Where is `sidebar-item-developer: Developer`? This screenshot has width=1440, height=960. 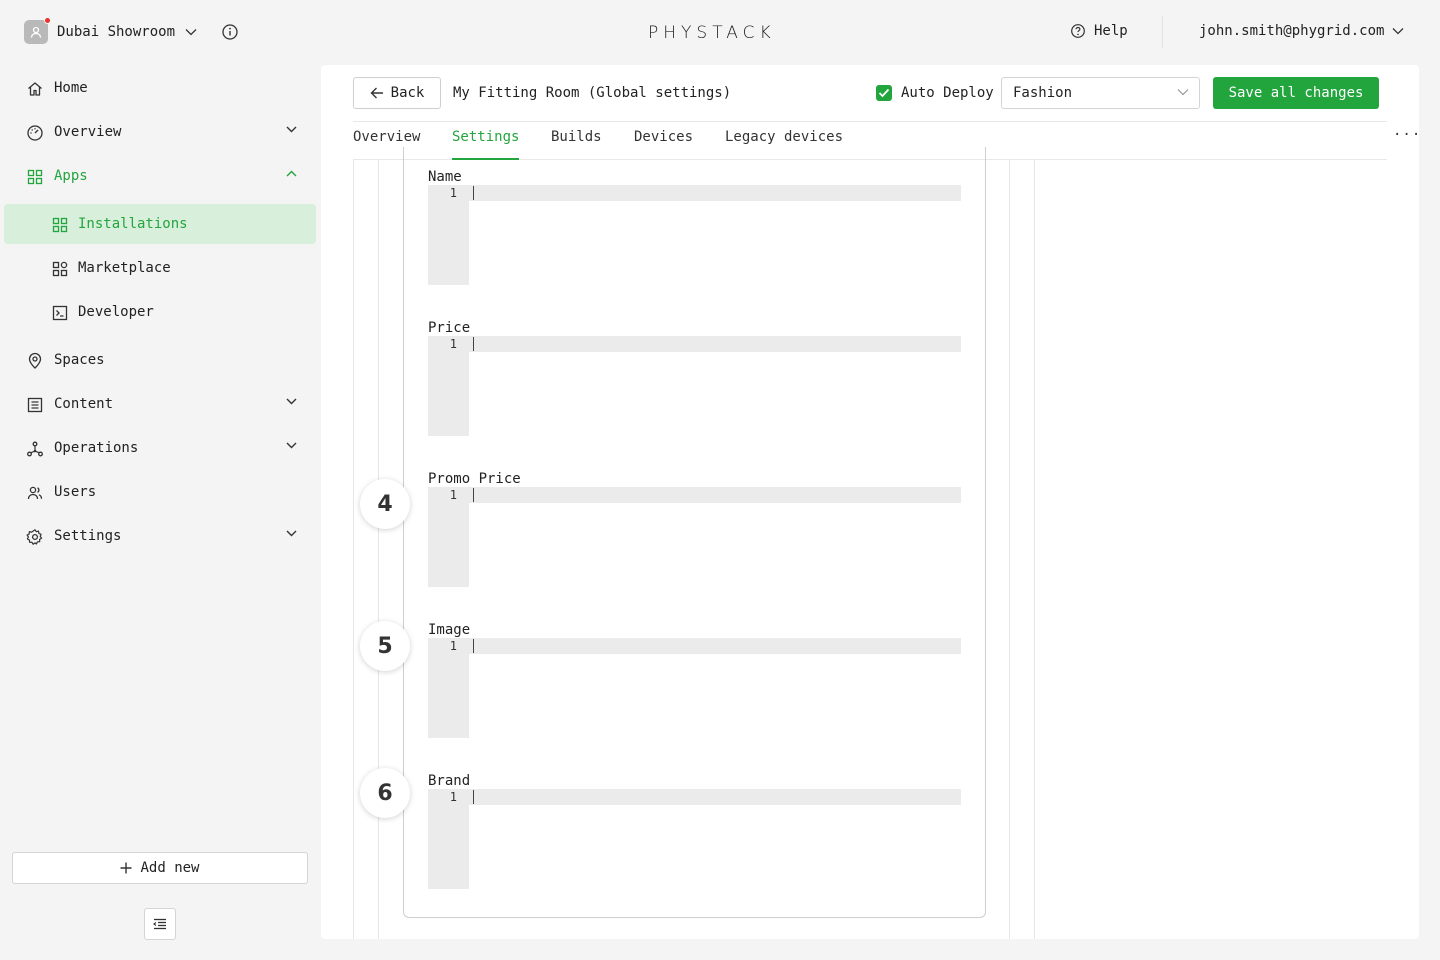 sidebar-item-developer: Developer is located at coordinates (160, 312).